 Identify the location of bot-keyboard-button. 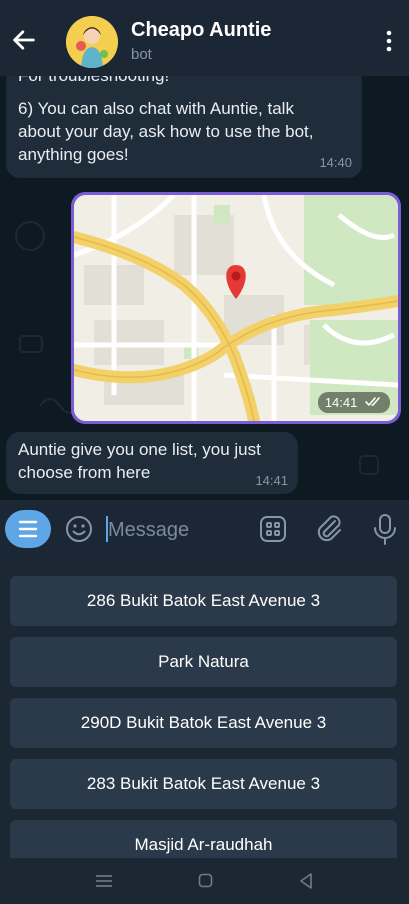
(28, 529).